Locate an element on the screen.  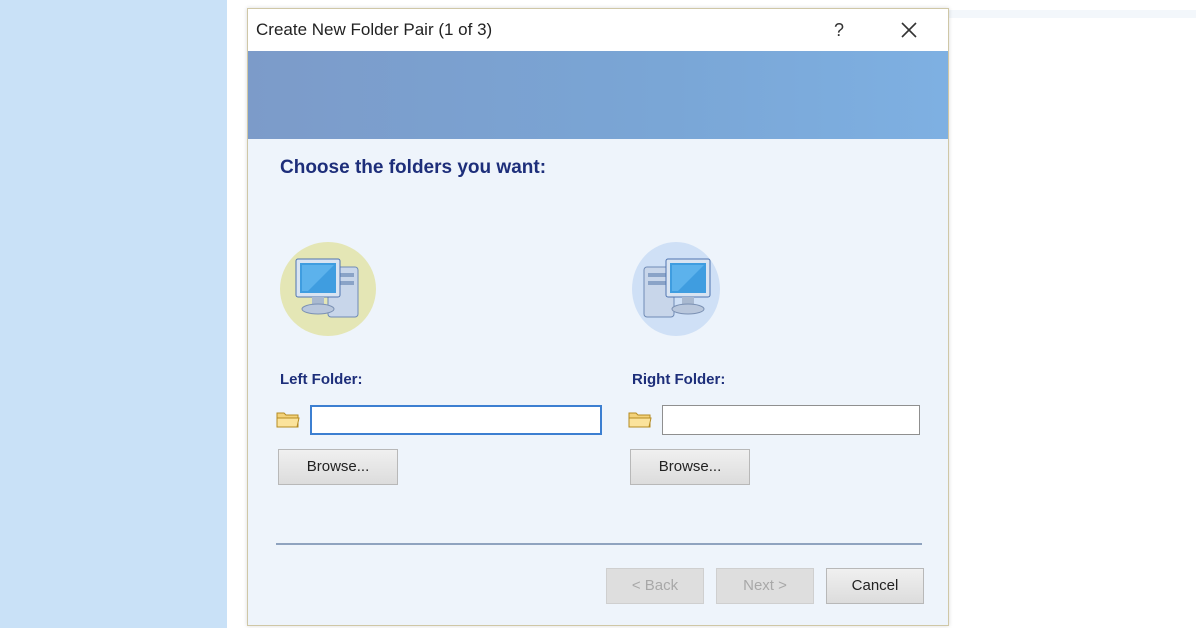
back-button: < Back is located at coordinates (655, 586).